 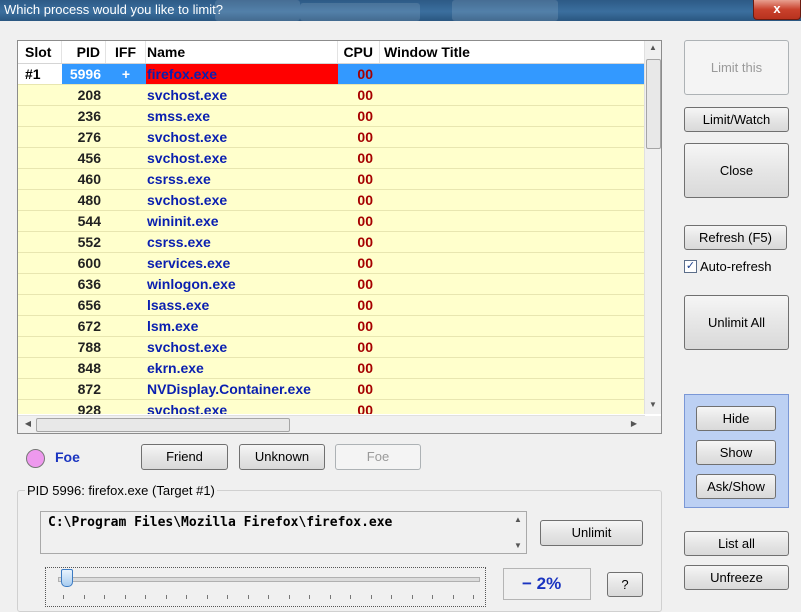 What do you see at coordinates (331, 95) in the screenshot?
I see `table-row: 208 svchost.exe 00` at bounding box center [331, 95].